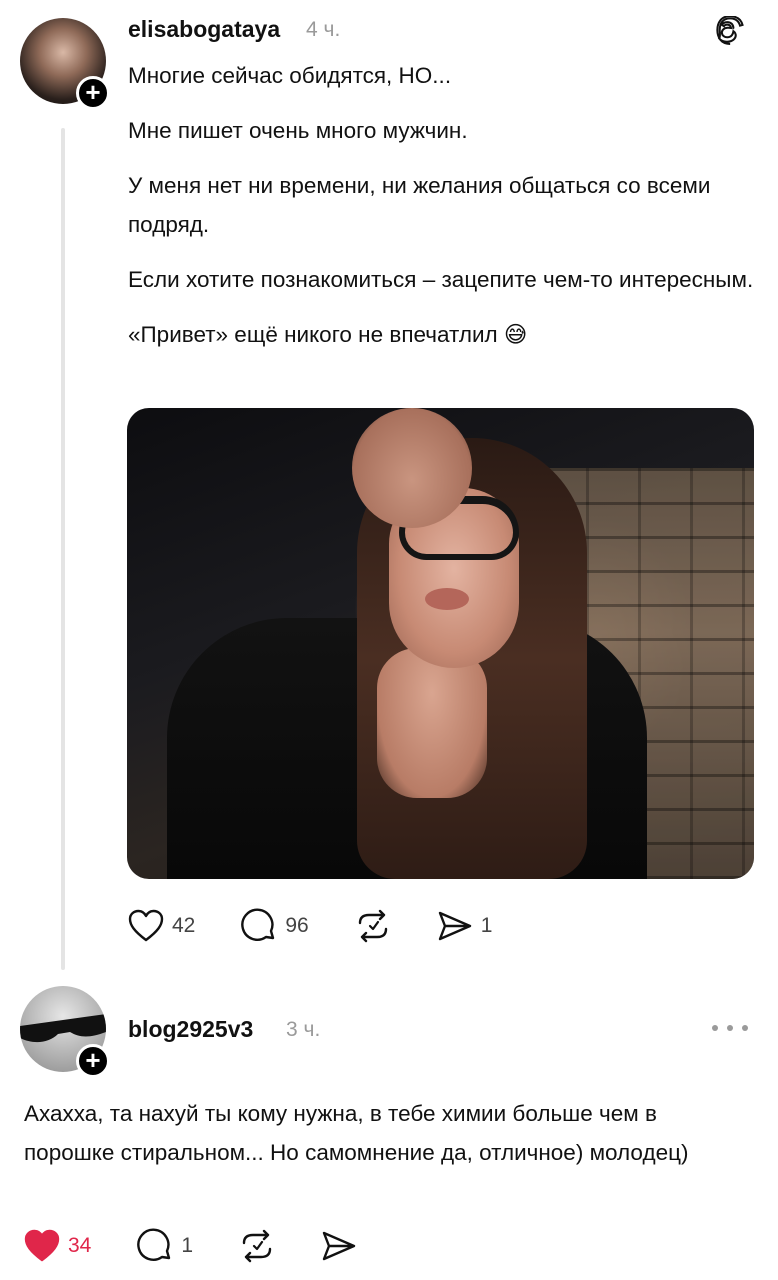  What do you see at coordinates (730, 1028) in the screenshot?
I see `more-dots-icon` at bounding box center [730, 1028].